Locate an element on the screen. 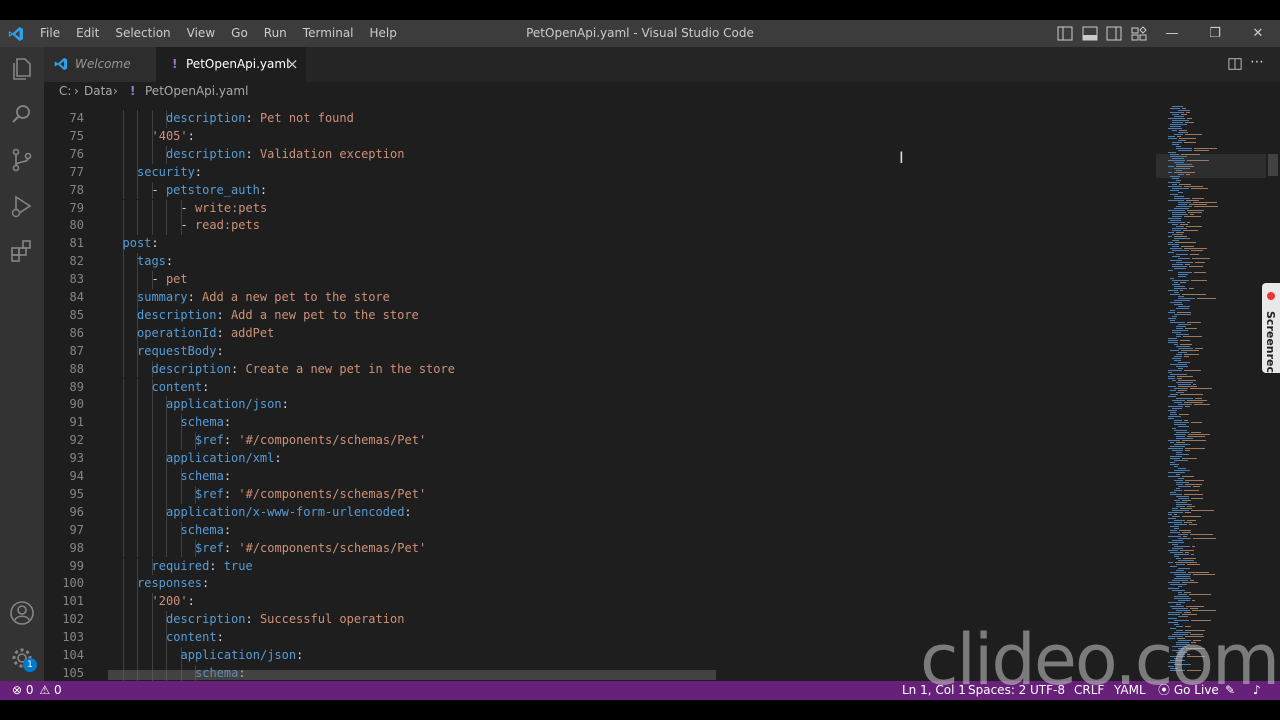 The image size is (1280, 720). split-editor-icon is located at coordinates (1235, 64).